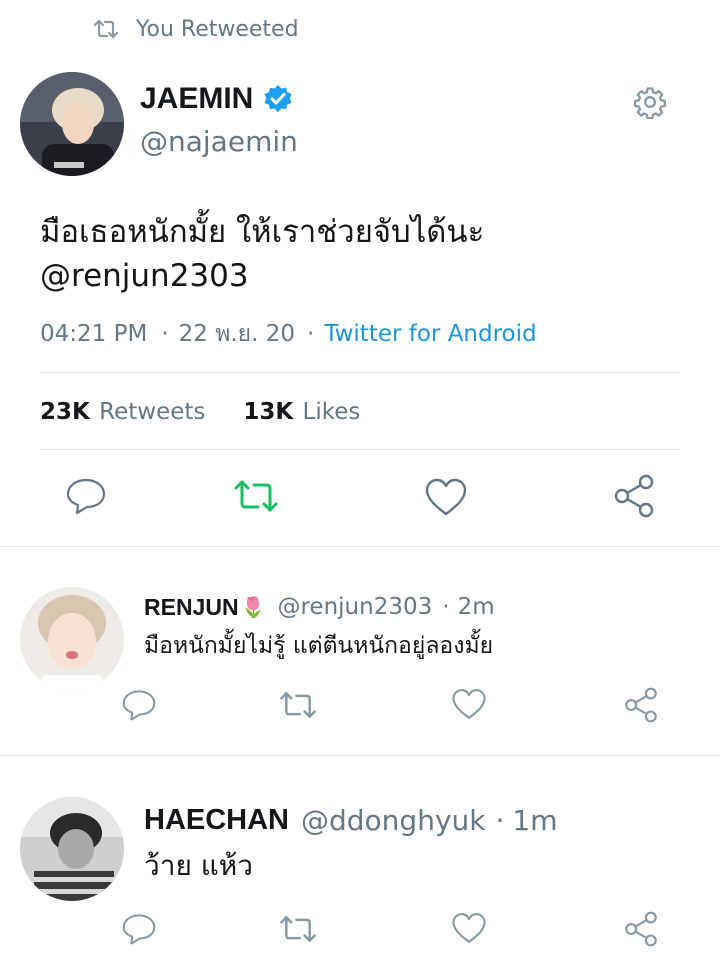 The width and height of the screenshot is (720, 962). I want to click on social-context: You Retweeted, so click(195, 29).